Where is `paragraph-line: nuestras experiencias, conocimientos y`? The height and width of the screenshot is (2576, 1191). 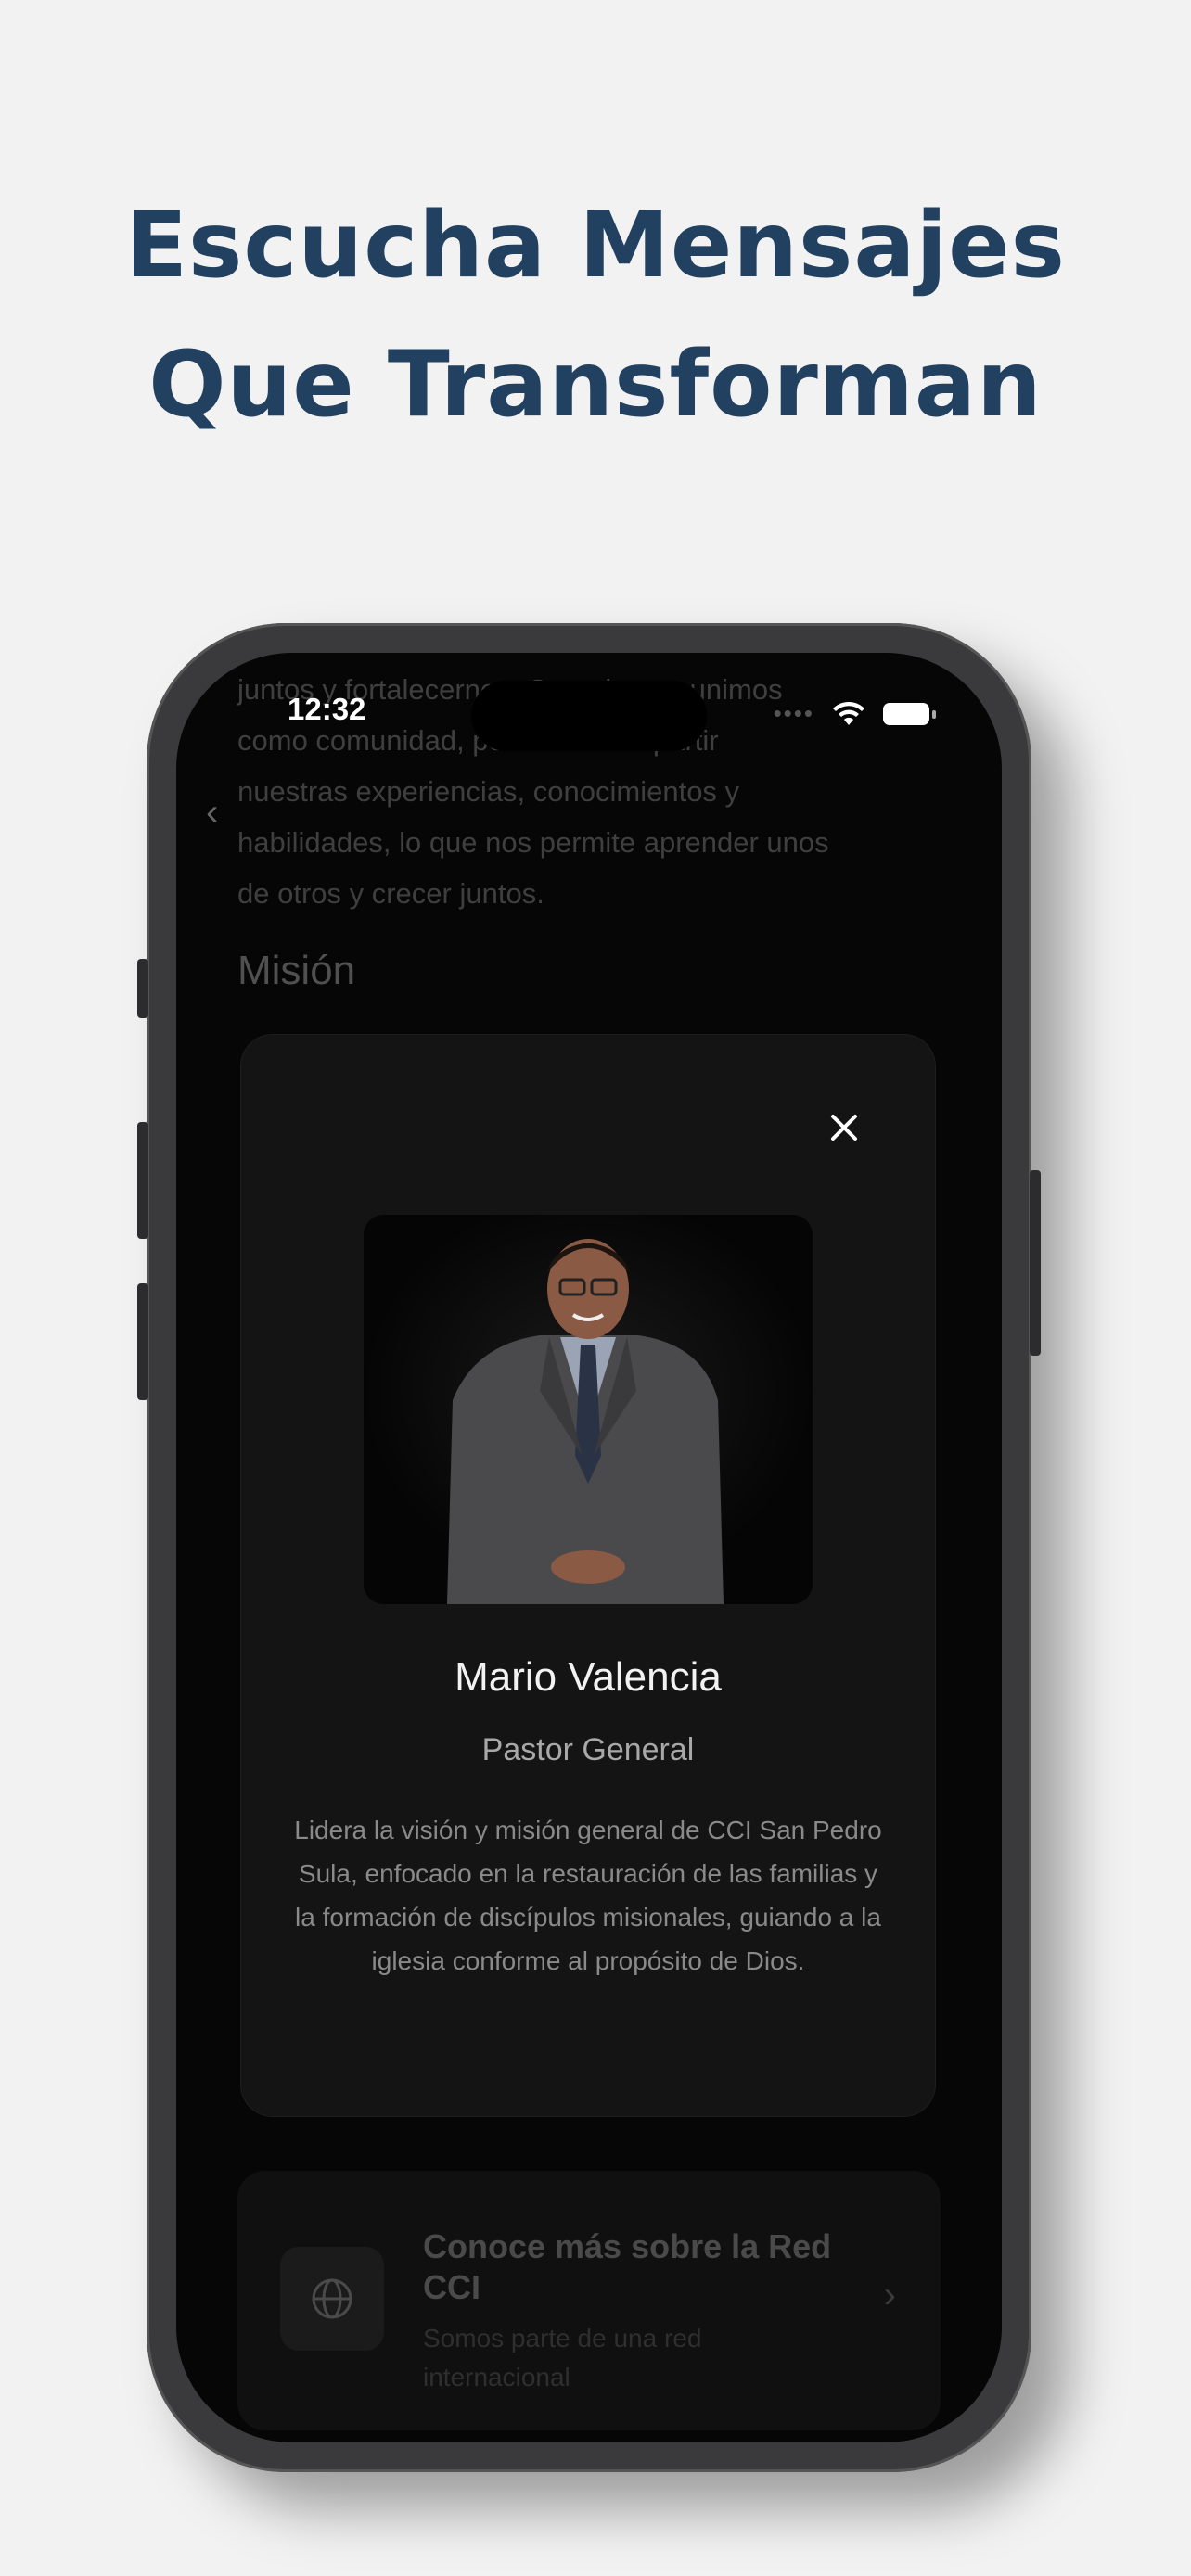 paragraph-line: nuestras experiencias, conocimientos y is located at coordinates (488, 792).